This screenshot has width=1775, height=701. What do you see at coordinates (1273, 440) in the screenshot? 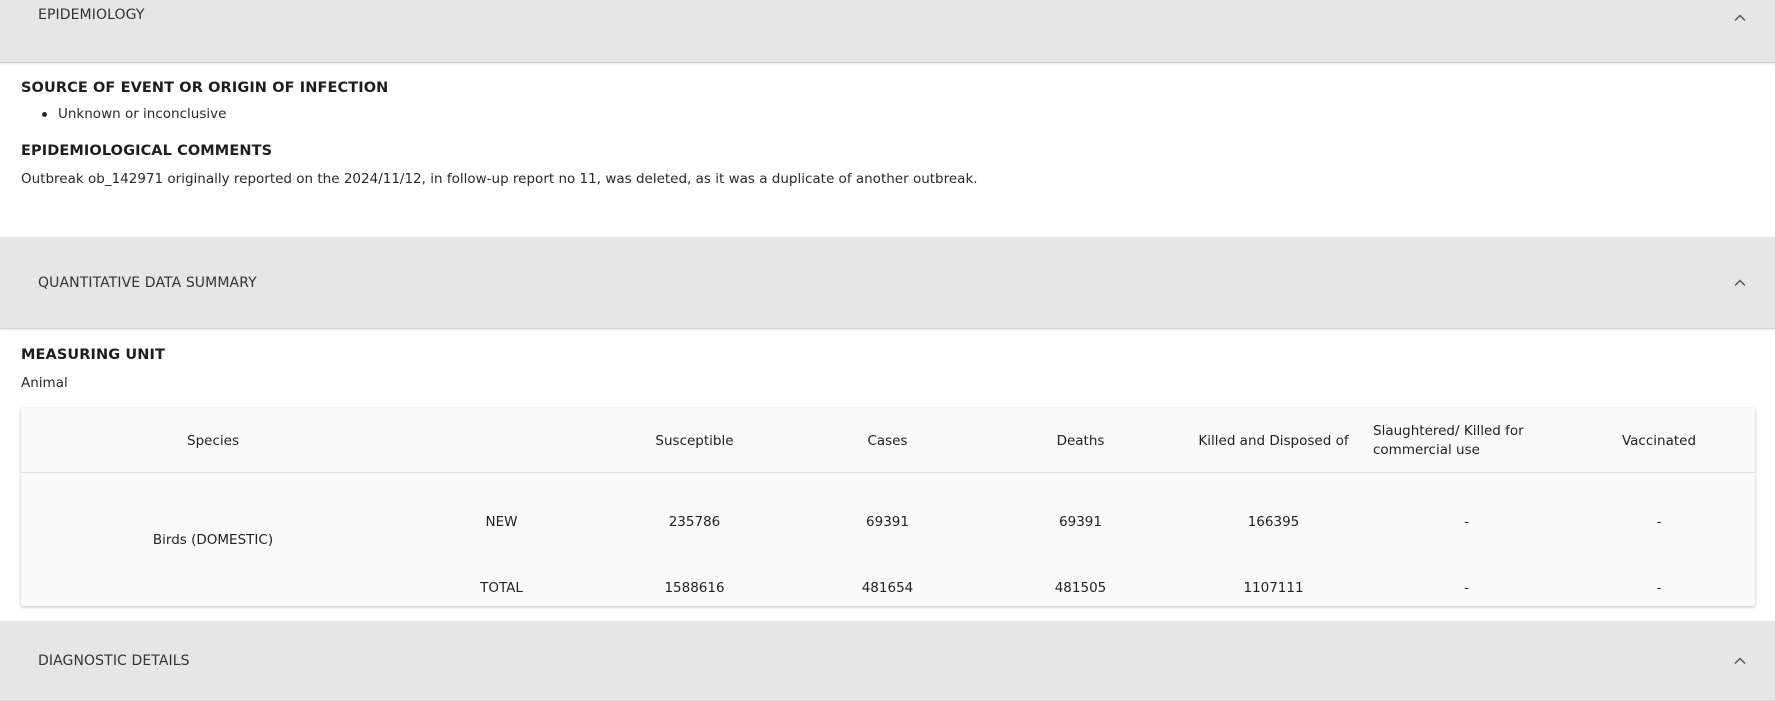
I see `header-killed-disposed: Killed and Disposed of` at bounding box center [1273, 440].